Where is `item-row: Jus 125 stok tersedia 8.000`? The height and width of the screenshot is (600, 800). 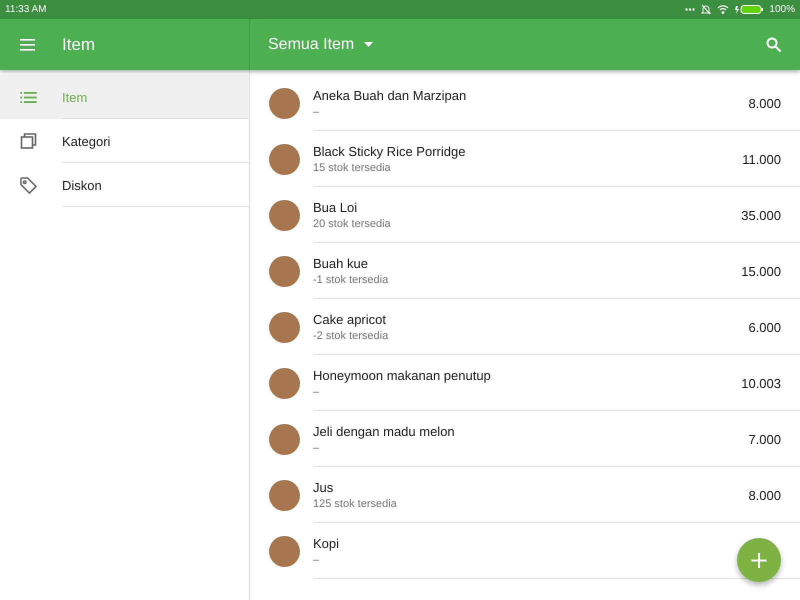 item-row: Jus 125 stok tersedia 8.000 is located at coordinates (525, 495).